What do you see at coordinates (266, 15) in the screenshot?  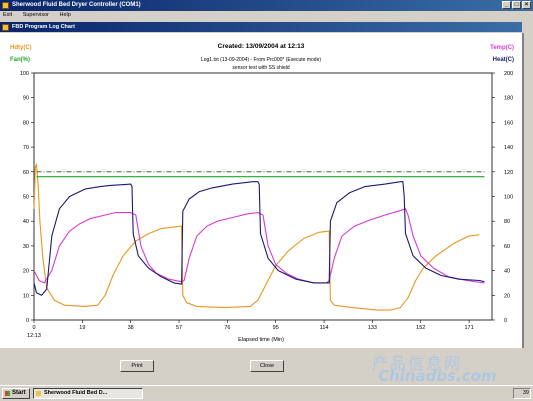 I see `menu-bar: Exit Supervisor Help` at bounding box center [266, 15].